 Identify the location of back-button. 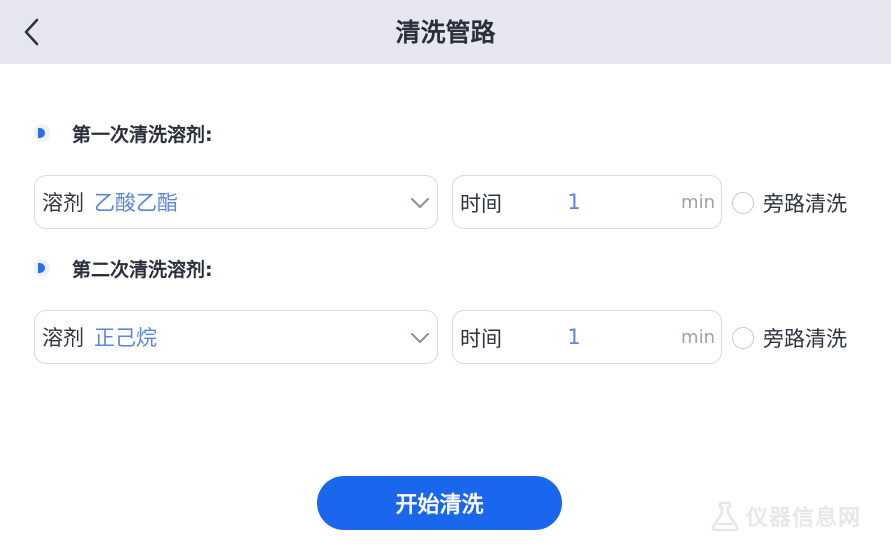
(32, 32).